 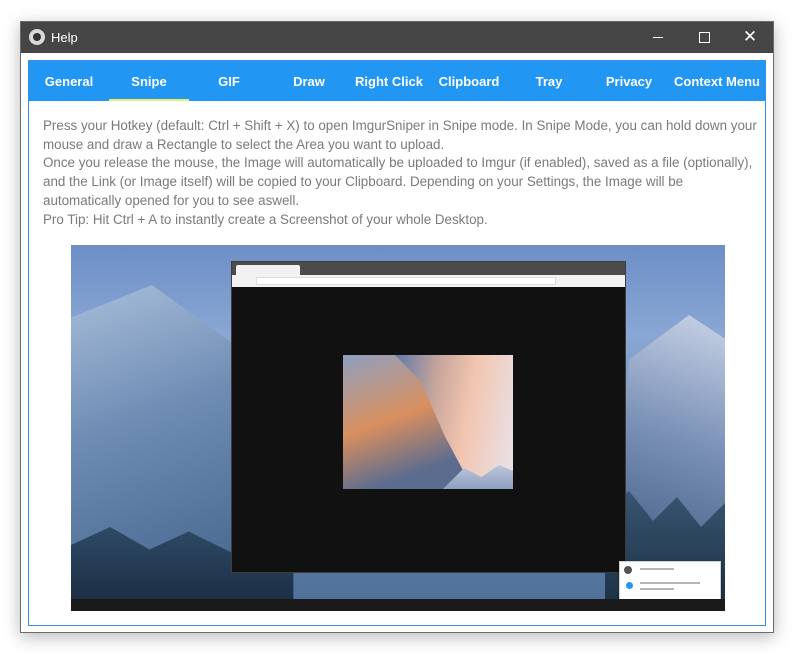 I want to click on browser-url-field, so click(x=406, y=281).